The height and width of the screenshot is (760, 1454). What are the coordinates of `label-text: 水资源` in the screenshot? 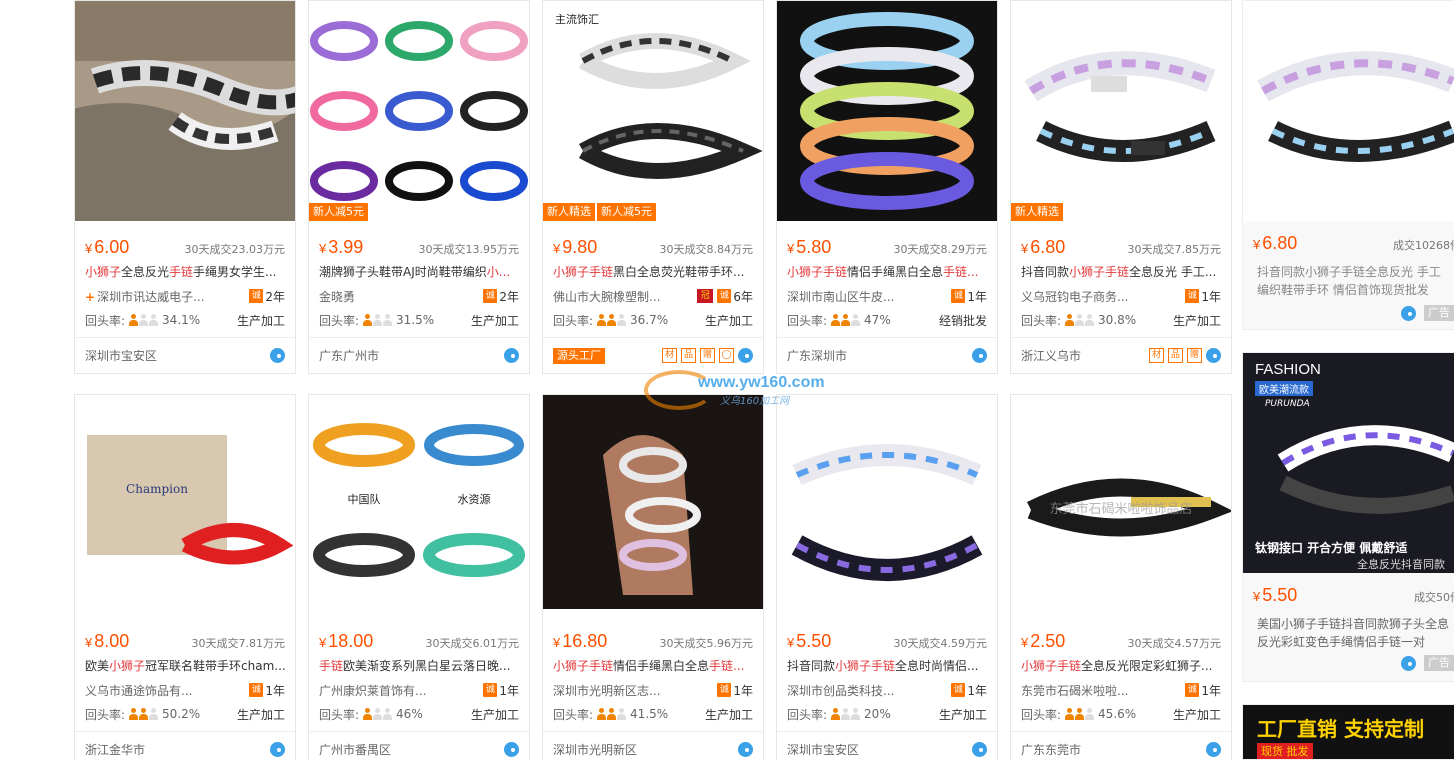 It's located at (474, 499).